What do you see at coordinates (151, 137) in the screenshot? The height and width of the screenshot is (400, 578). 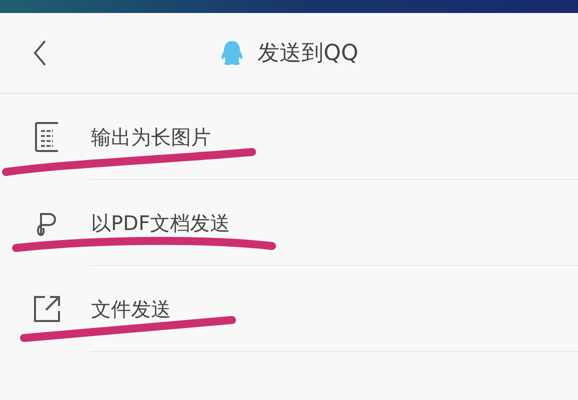 I see `option-label: 输出为长图片` at bounding box center [151, 137].